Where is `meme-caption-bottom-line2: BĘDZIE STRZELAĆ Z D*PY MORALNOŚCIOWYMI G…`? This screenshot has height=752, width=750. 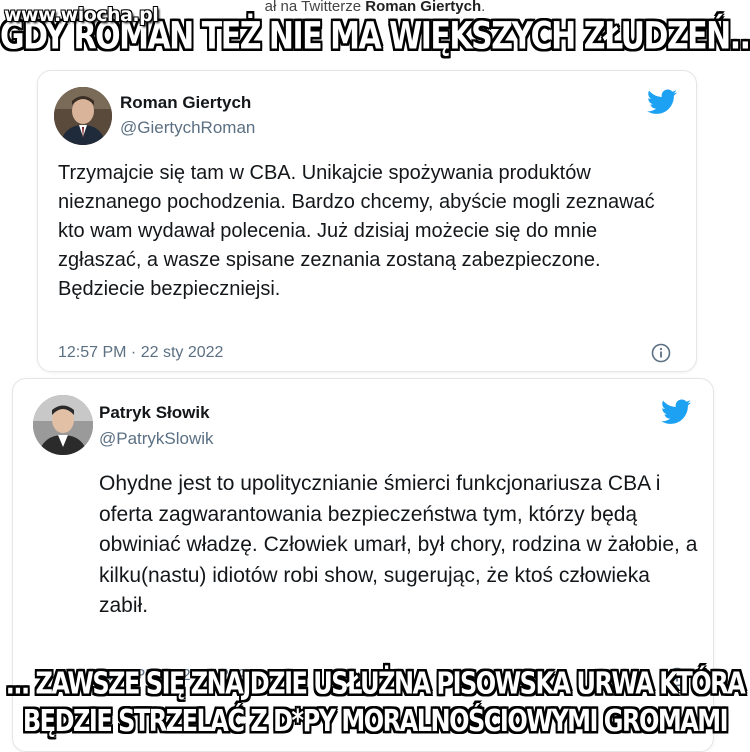
meme-caption-bottom-line2: BĘDZIE STRZELAĆ Z D*PY MORALNOŚCIOWYMI G… is located at coordinates (375, 721).